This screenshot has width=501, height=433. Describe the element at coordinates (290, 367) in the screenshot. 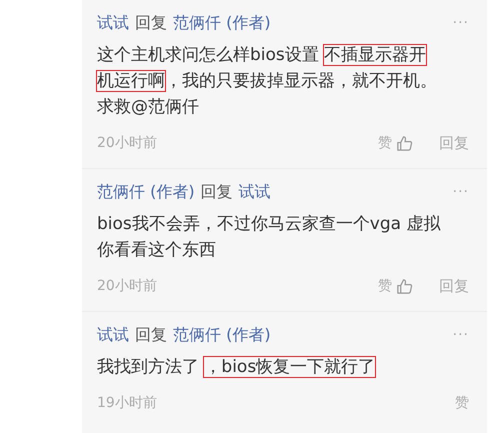

I see `highlighted-text: ，bios恢复一下就行了` at that location.